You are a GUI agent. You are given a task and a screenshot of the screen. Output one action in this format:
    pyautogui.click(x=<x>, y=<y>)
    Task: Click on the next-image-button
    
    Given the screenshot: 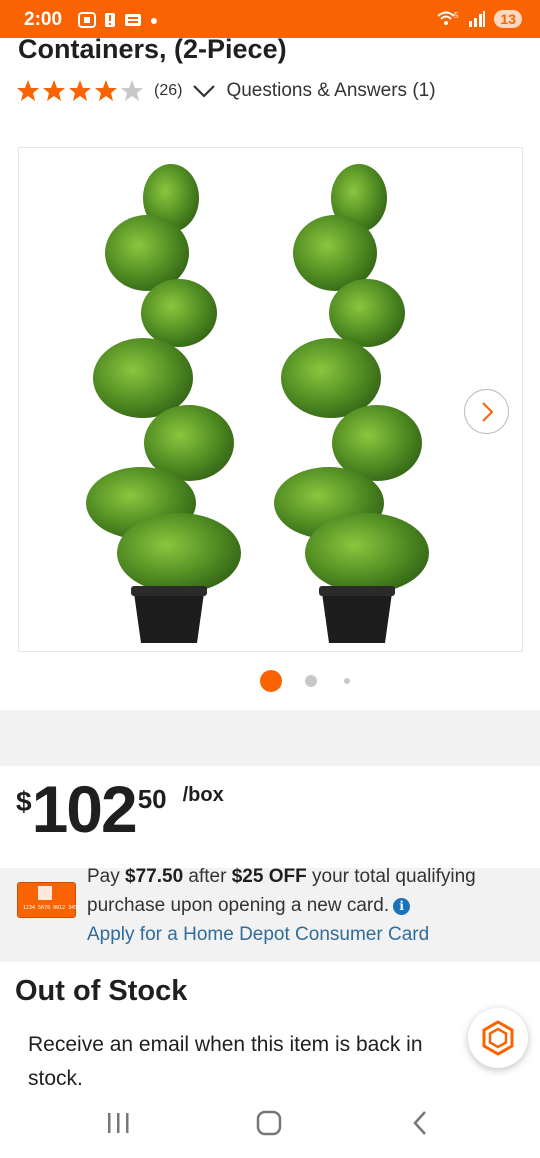 What is the action you would take?
    pyautogui.click(x=486, y=411)
    